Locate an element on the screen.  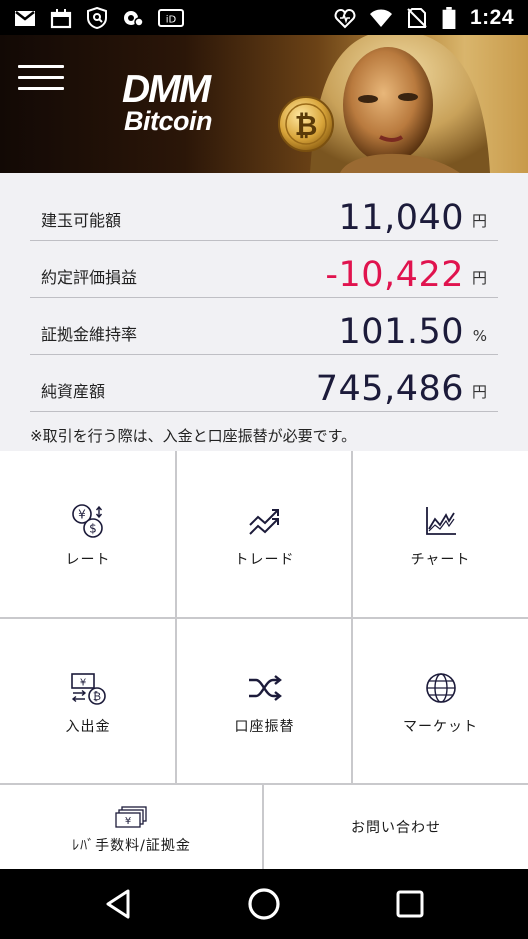
hamburger-menu-icon is located at coordinates (41, 78).